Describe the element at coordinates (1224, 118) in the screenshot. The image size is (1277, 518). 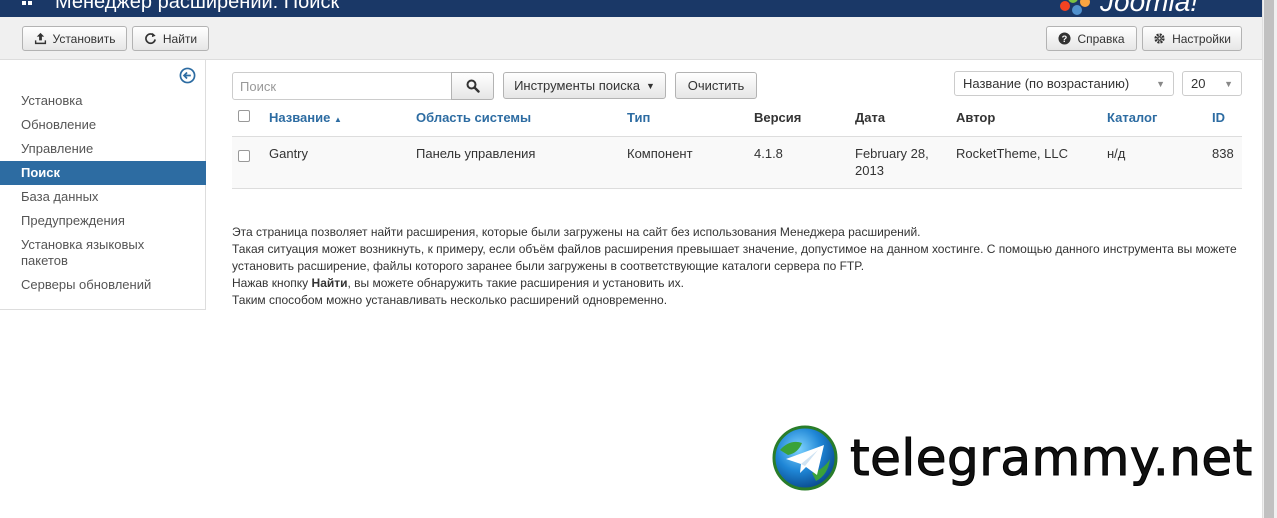
I see `column-header-id: ID` at that location.